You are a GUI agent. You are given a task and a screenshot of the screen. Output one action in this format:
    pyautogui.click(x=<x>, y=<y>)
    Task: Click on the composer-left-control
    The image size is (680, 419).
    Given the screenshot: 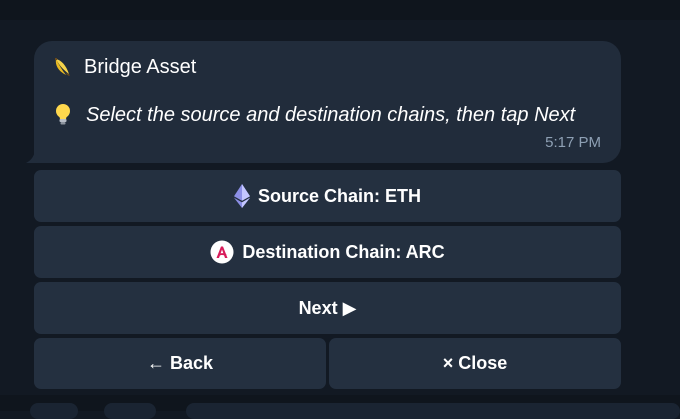 What is the action you would take?
    pyautogui.click(x=54, y=411)
    